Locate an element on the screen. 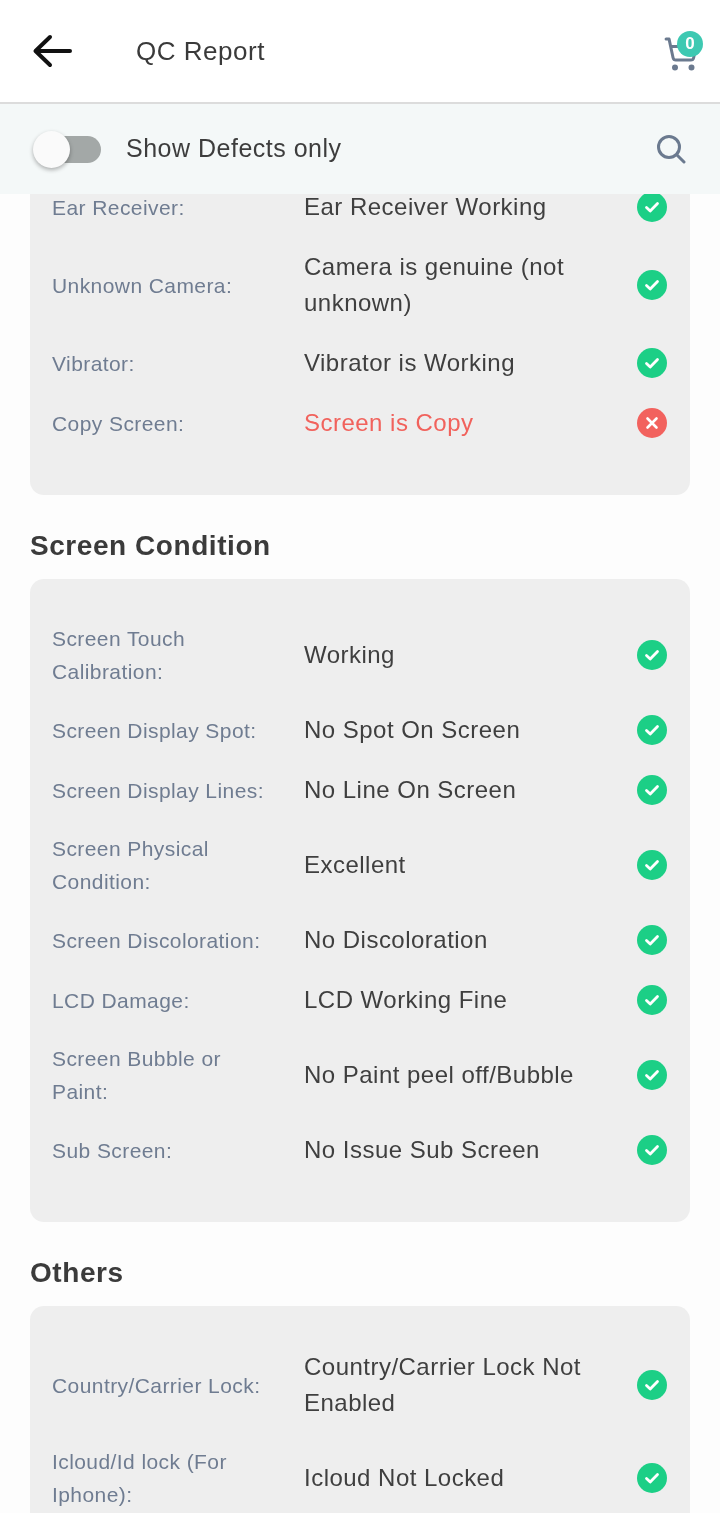 This screenshot has height=1513, width=720. result-text: No Discoloration is located at coordinates (396, 940).